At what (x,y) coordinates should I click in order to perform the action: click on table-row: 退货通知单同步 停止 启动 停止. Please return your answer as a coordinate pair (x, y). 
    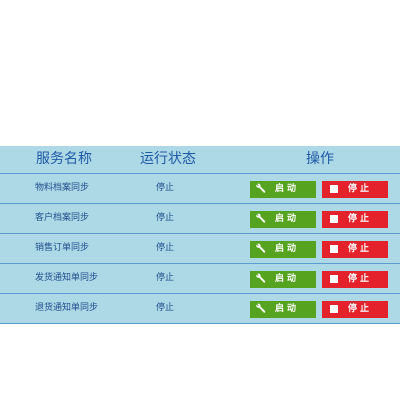
    Looking at the image, I should click on (200, 309).